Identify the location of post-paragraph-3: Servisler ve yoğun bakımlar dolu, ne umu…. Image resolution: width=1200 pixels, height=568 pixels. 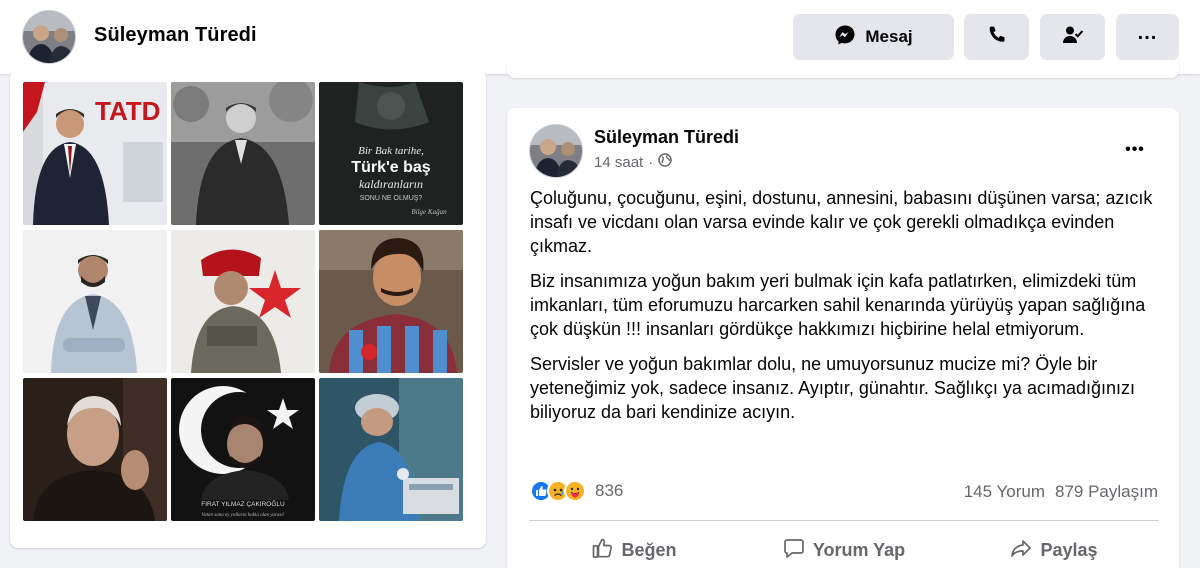
(832, 388).